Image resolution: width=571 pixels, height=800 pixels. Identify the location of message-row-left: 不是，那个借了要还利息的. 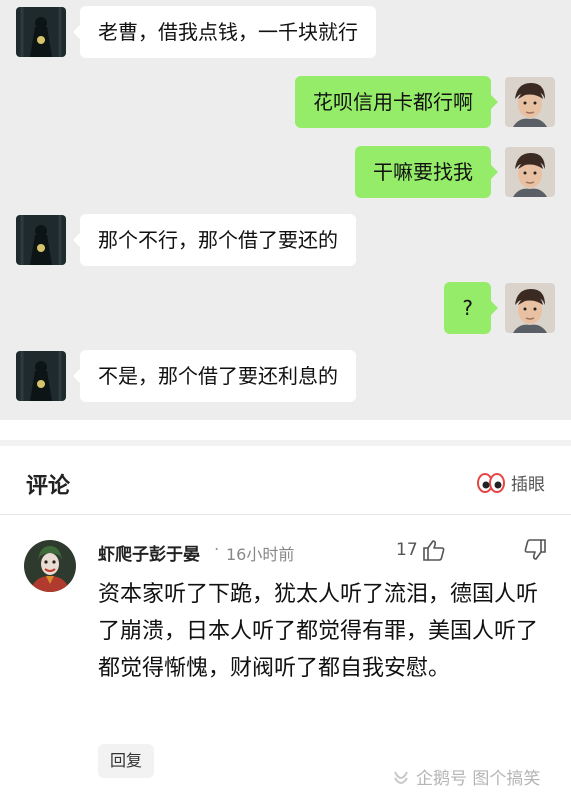
(186, 376).